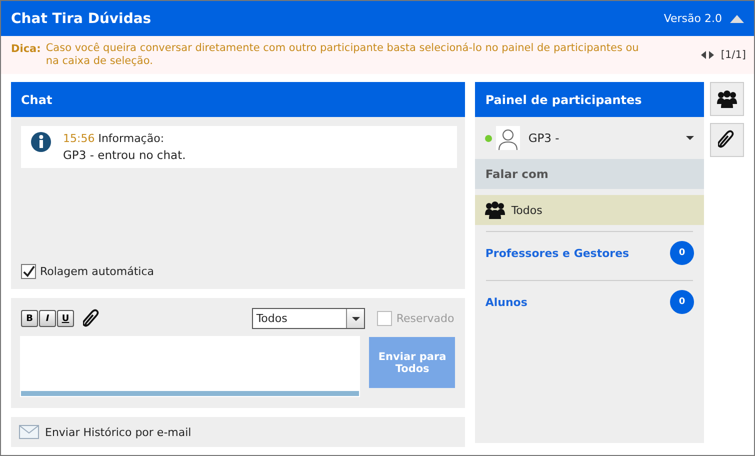 This screenshot has width=755, height=456. Describe the element at coordinates (118, 432) in the screenshot. I see `email-history-link: Enviar Histórico por e-mail` at that location.